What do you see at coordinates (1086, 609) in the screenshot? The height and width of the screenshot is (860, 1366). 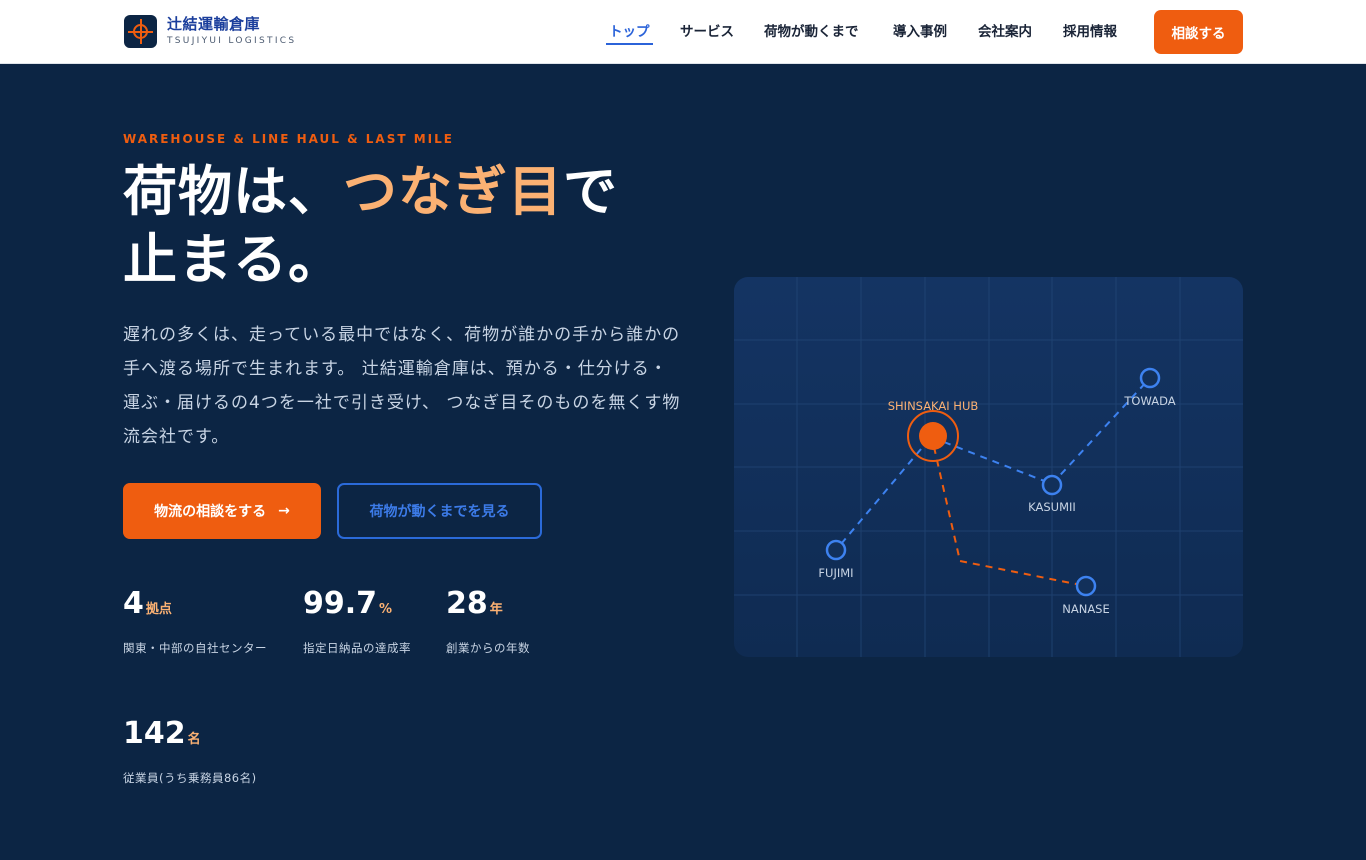 I see `map-label-node: NANASE` at bounding box center [1086, 609].